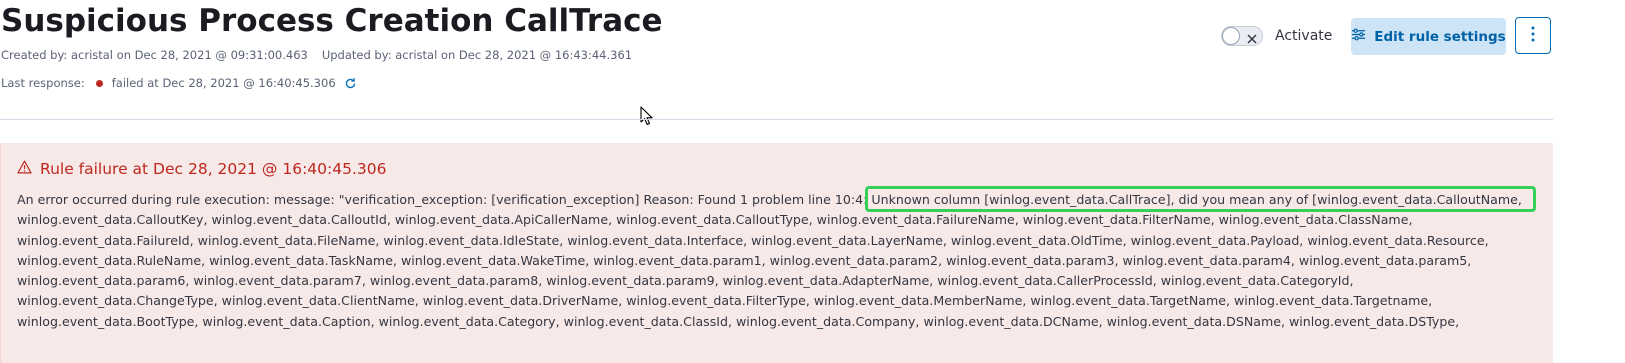 The height and width of the screenshot is (363, 1625). I want to click on toggle-knob, so click(1231, 36).